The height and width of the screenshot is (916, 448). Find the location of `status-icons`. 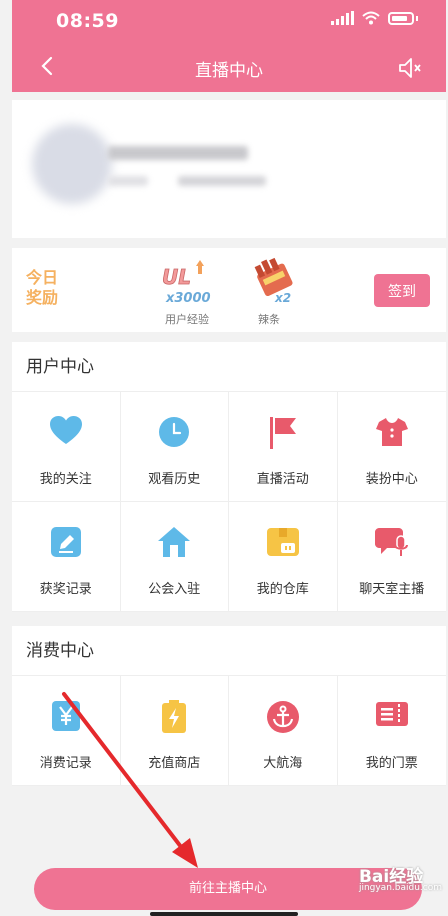

status-icons is located at coordinates (374, 18).